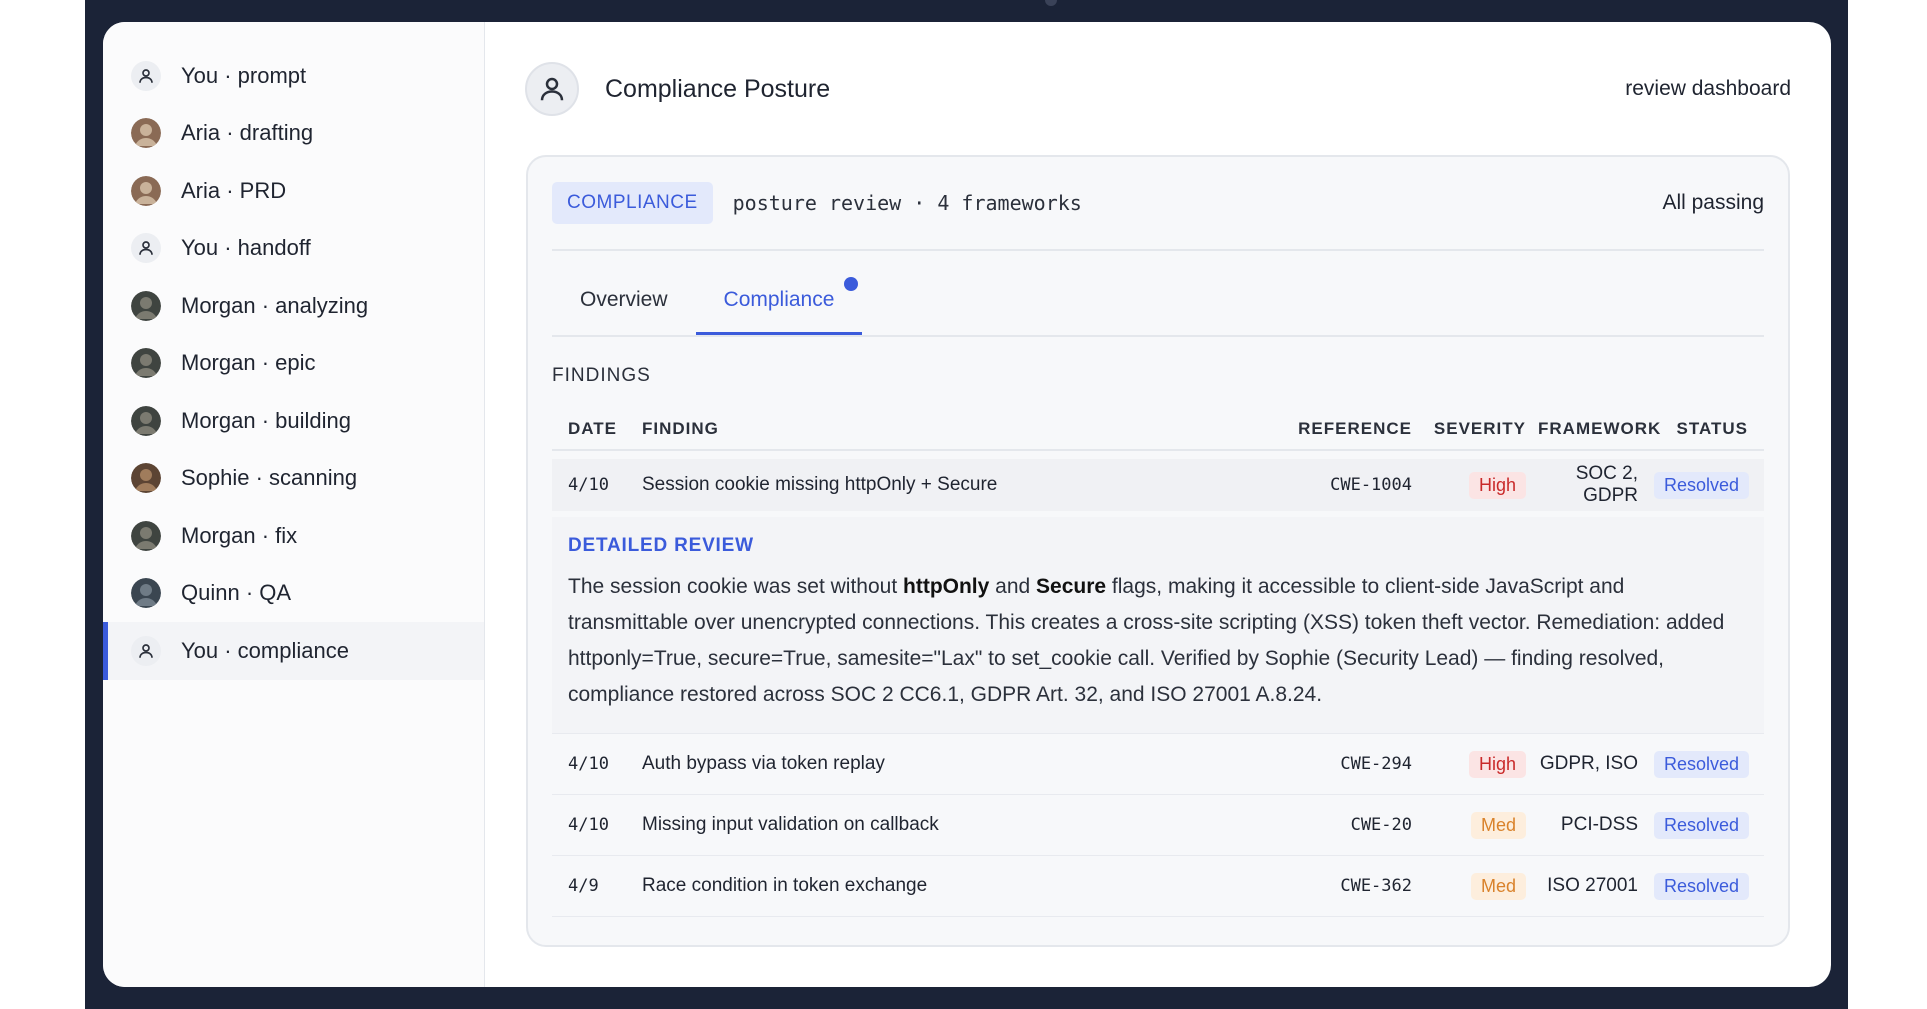  I want to click on sidebar-item: Aria · drafting, so click(293, 134).